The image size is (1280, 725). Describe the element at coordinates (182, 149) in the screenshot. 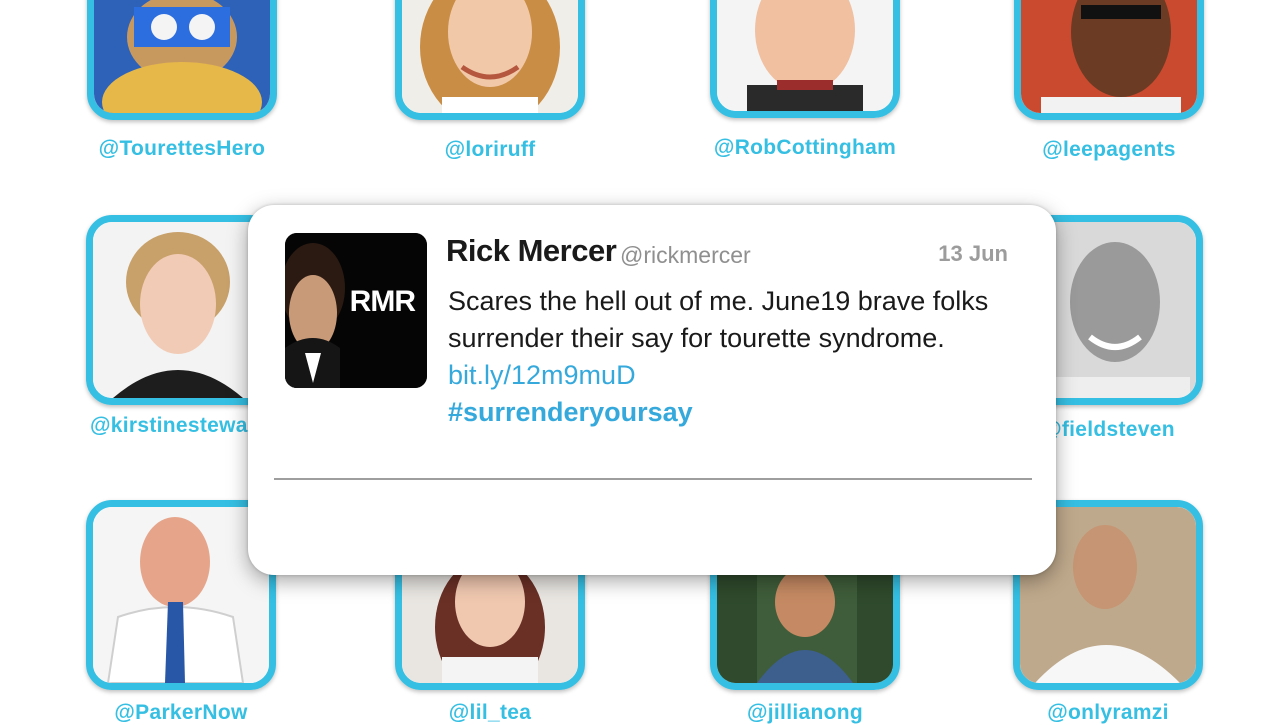

I see `profile-handle: @TourettesHero` at that location.